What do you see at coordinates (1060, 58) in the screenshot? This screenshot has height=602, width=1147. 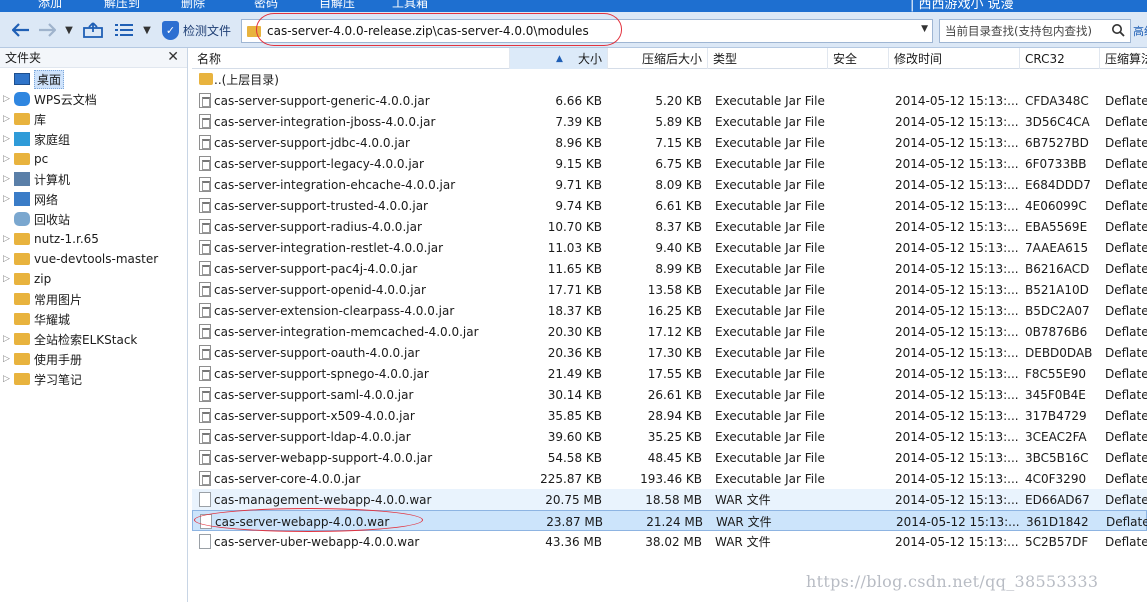 I see `column-crc32: CRC32` at bounding box center [1060, 58].